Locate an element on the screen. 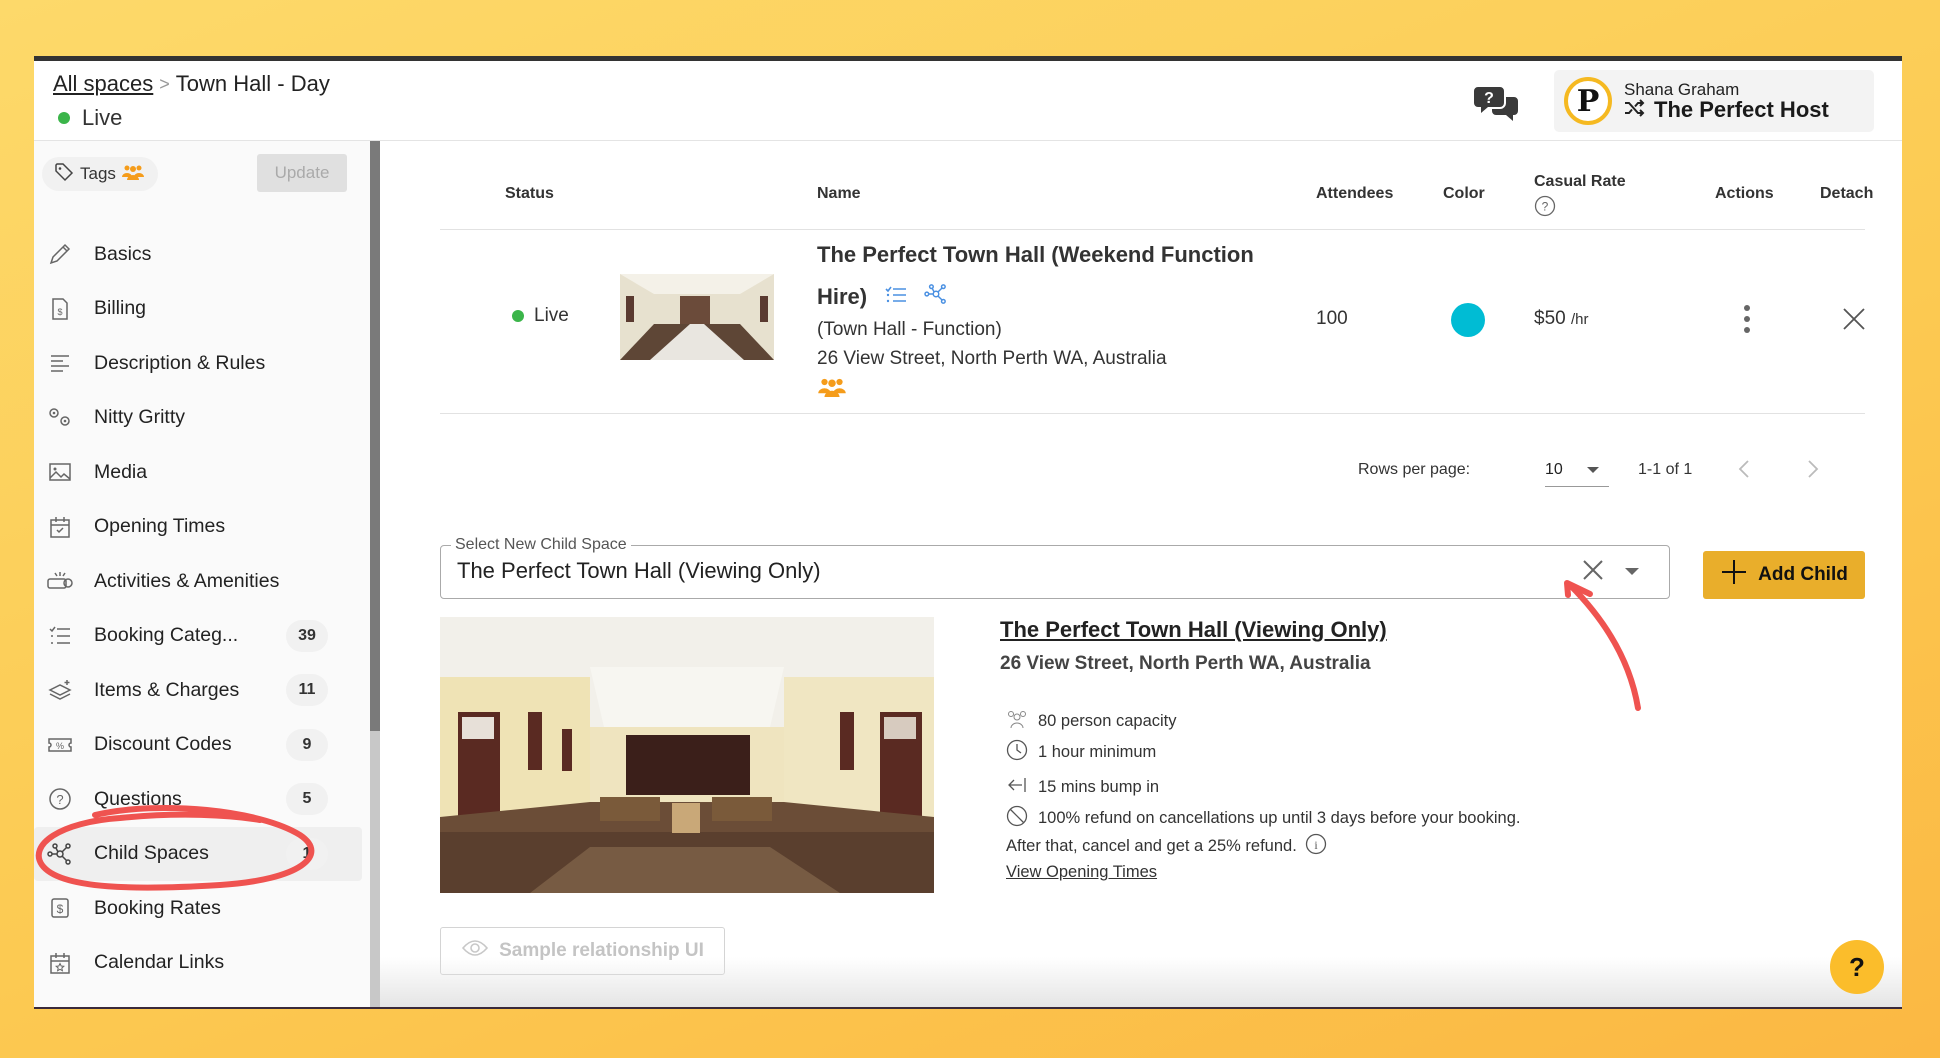  help-chat-icon: ? is located at coordinates (1497, 103).